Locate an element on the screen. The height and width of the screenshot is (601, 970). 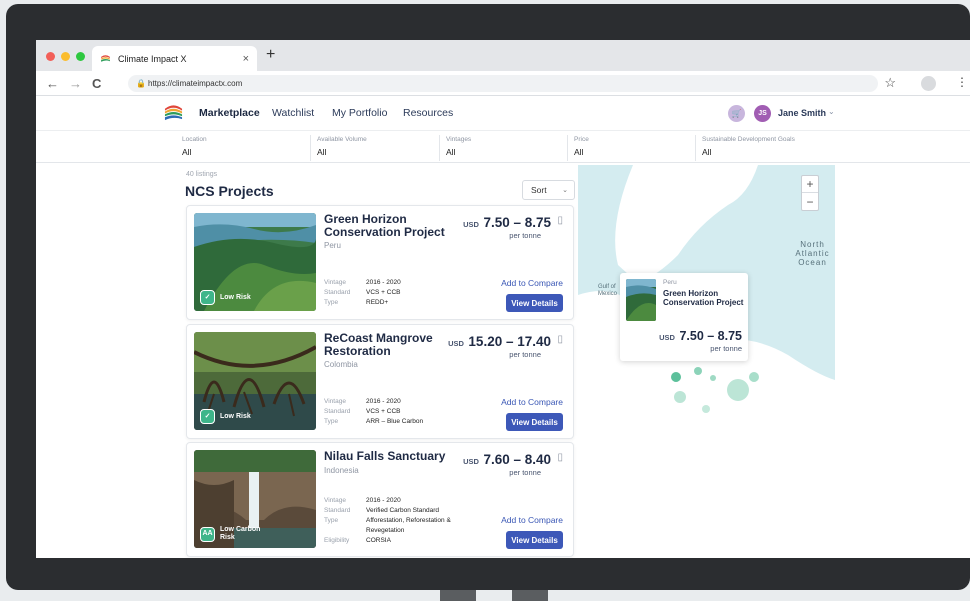
forward-icon: → is located at coordinates (75, 83).